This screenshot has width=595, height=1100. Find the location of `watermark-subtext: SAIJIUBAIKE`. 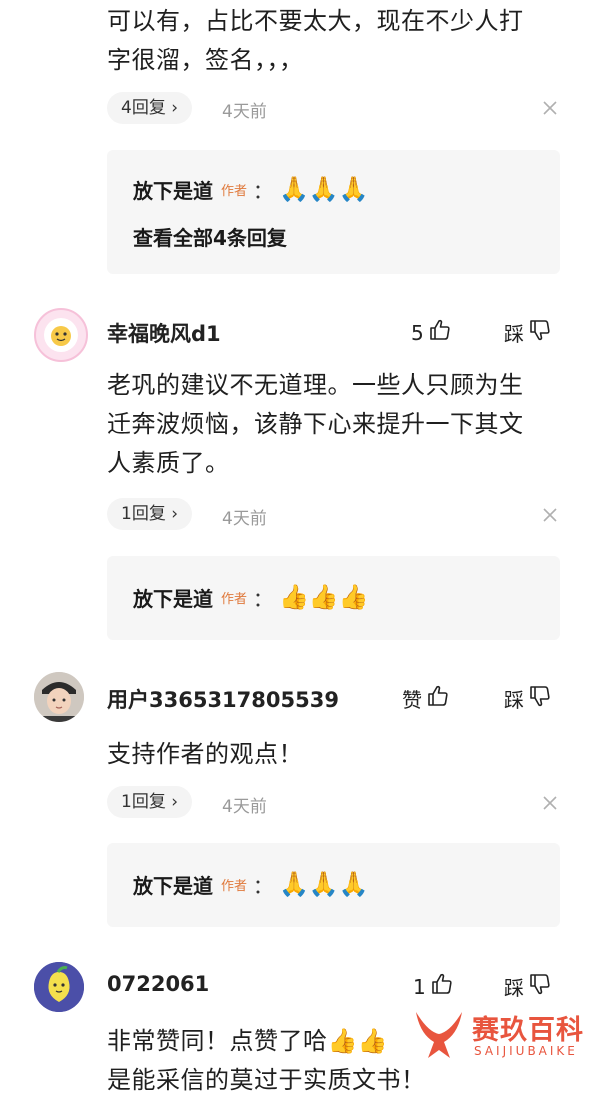

watermark-subtext: SAIJIUBAIKE is located at coordinates (526, 1051).